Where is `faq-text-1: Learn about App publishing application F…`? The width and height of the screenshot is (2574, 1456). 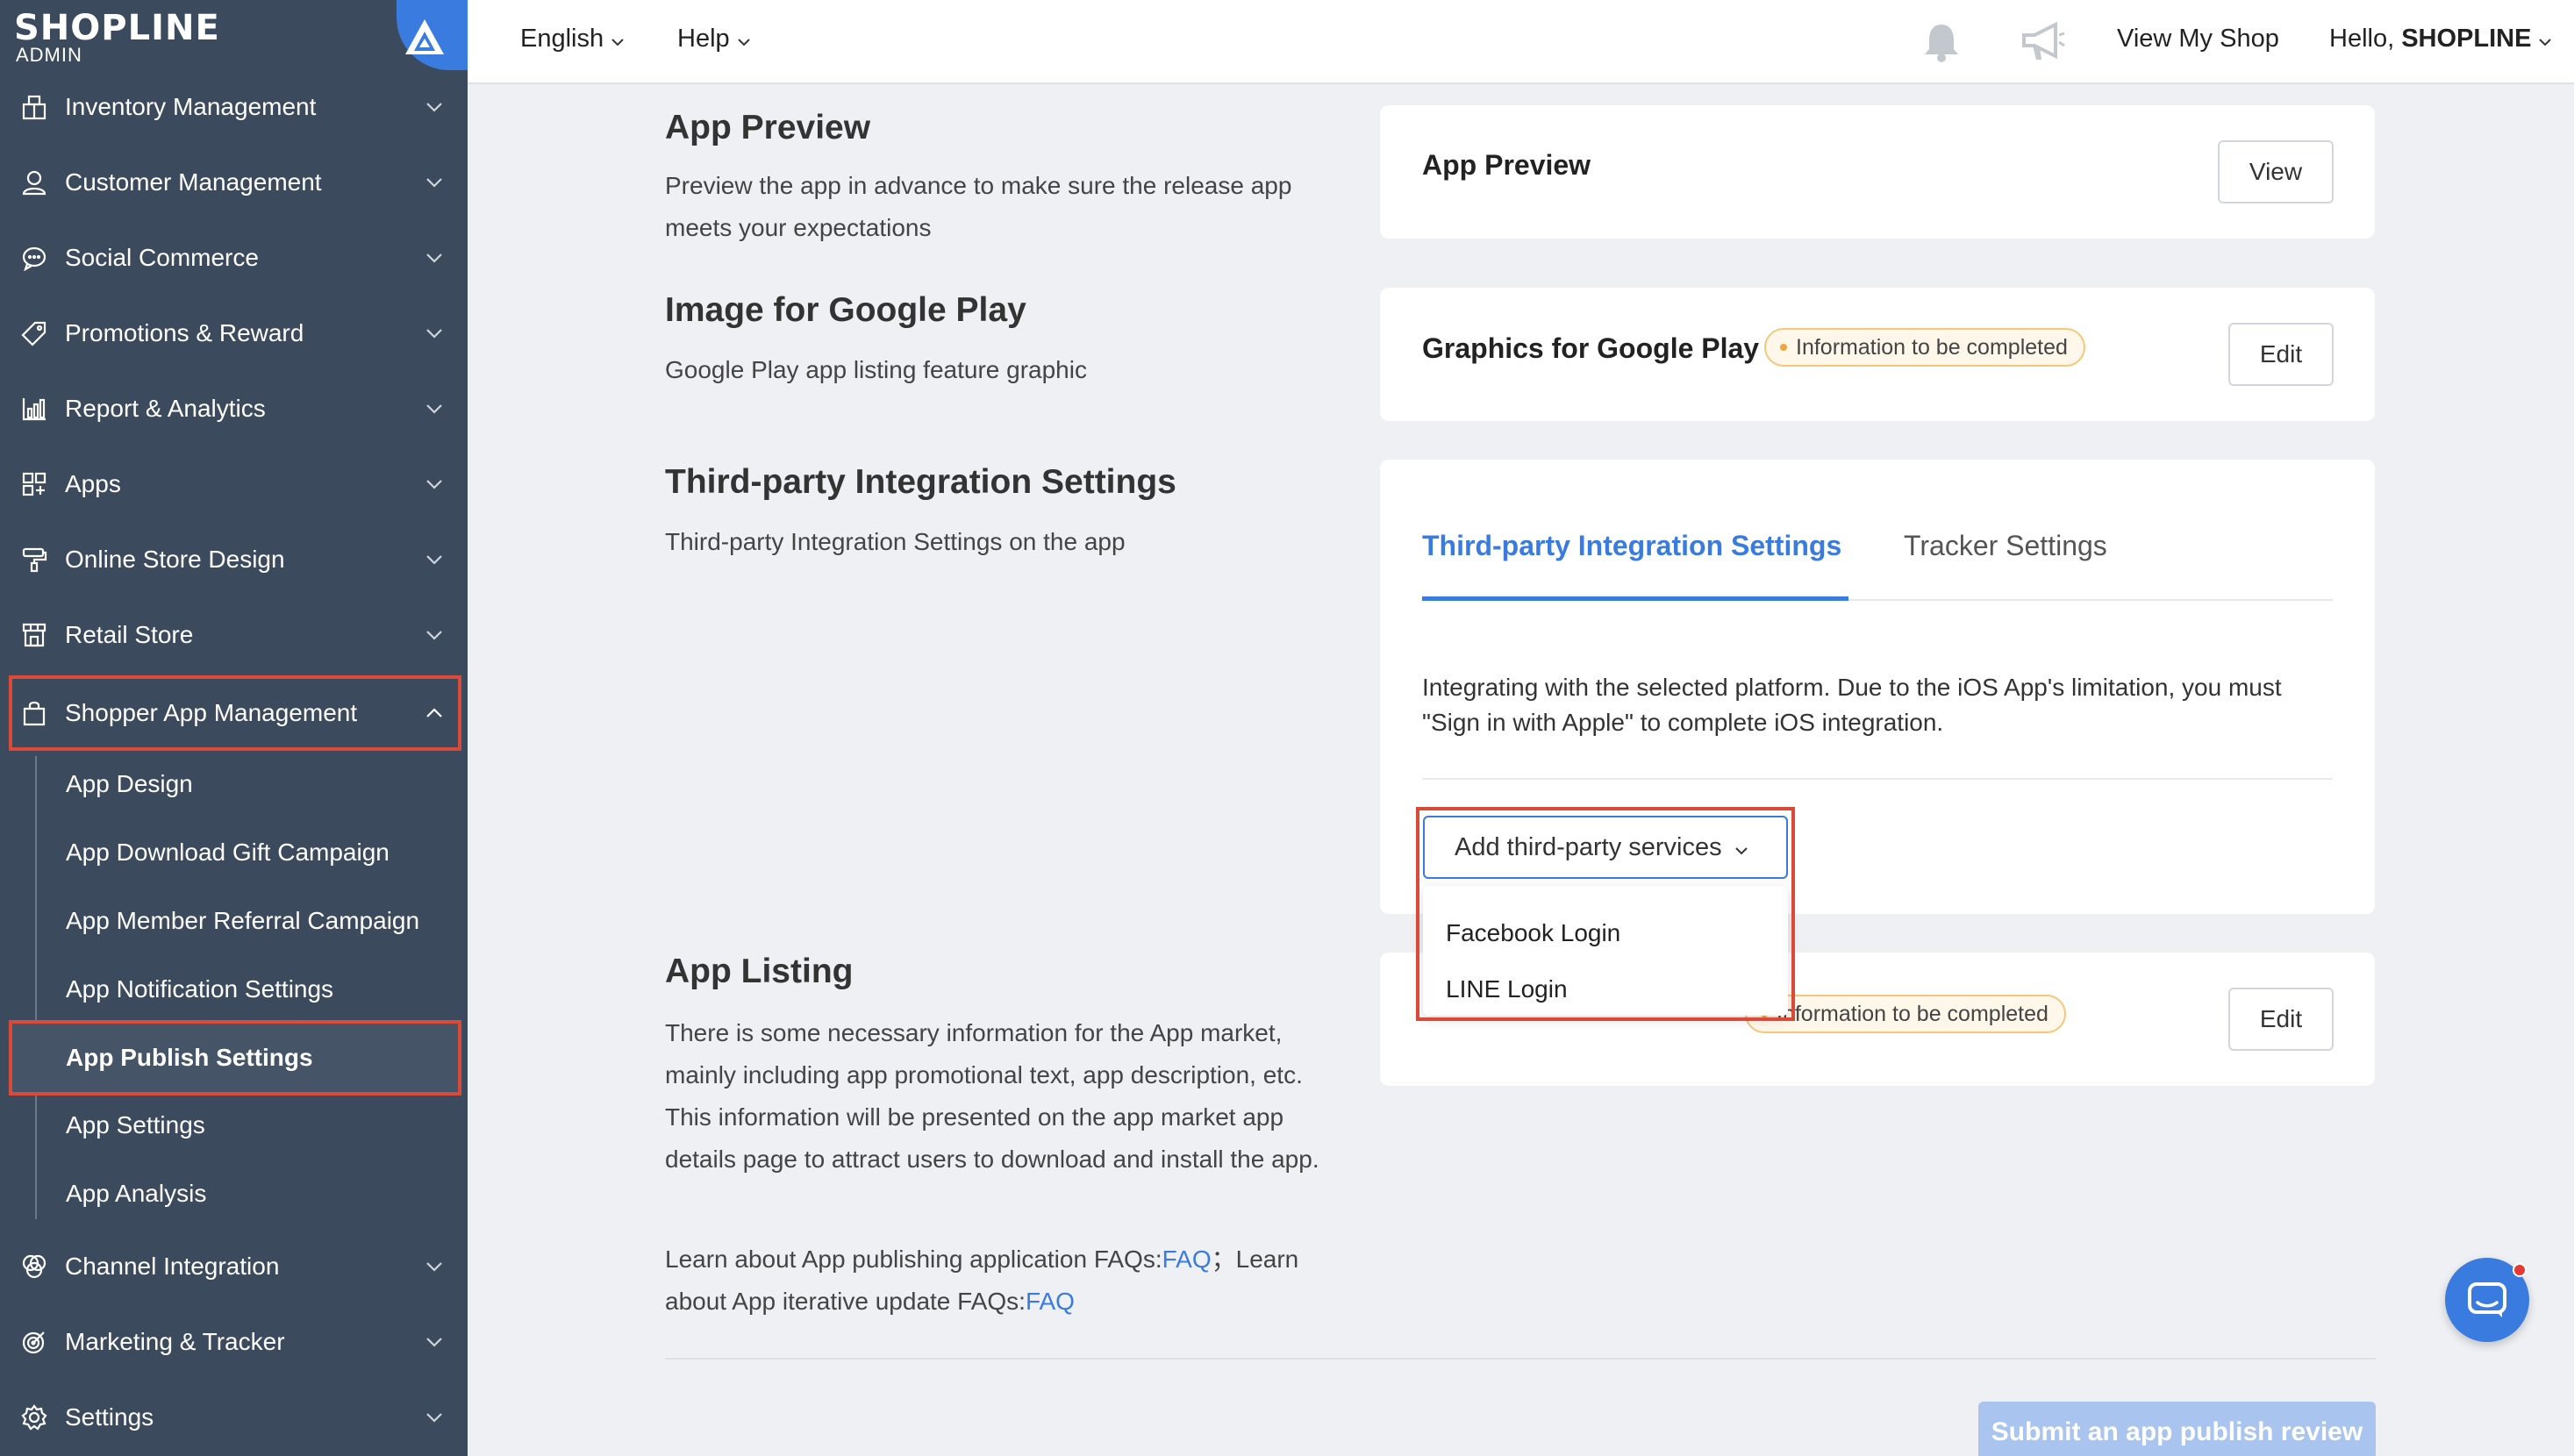
faq-text-1: Learn about App publishing application F… is located at coordinates (913, 1259).